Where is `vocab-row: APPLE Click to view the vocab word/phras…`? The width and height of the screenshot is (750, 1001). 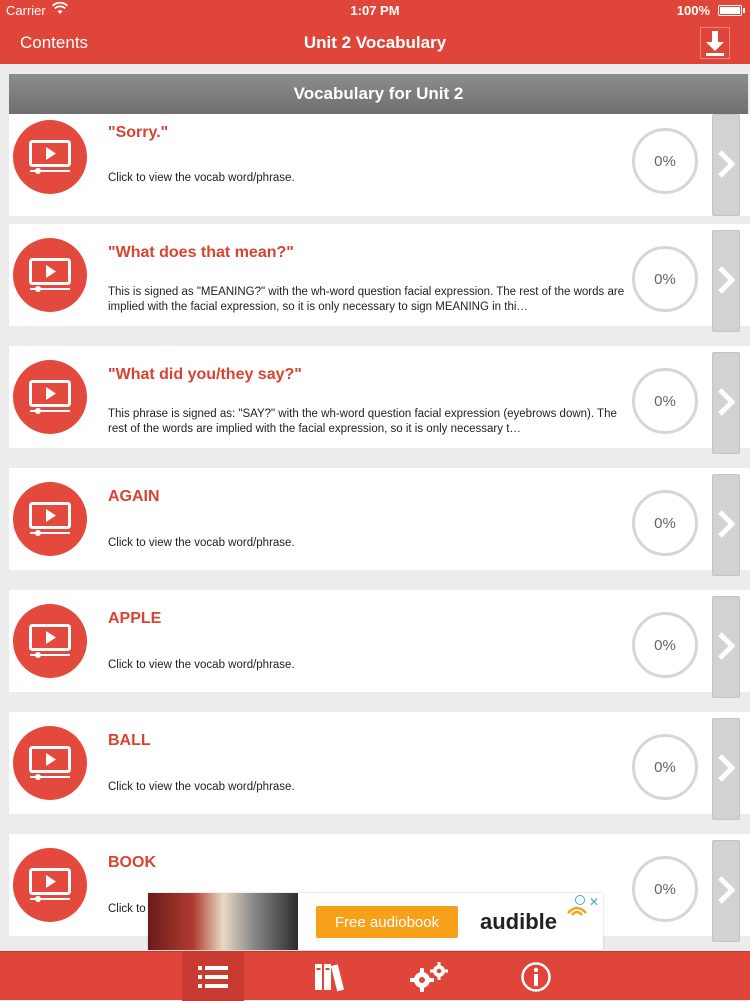 vocab-row: APPLE Click to view the vocab word/phras… is located at coordinates (379, 644).